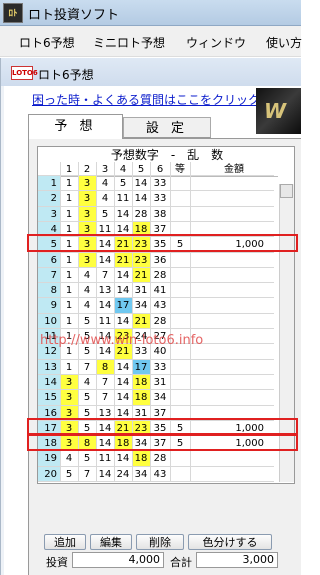 The height and width of the screenshot is (575, 320). I want to click on scroll-up-arrow, so click(286, 191).